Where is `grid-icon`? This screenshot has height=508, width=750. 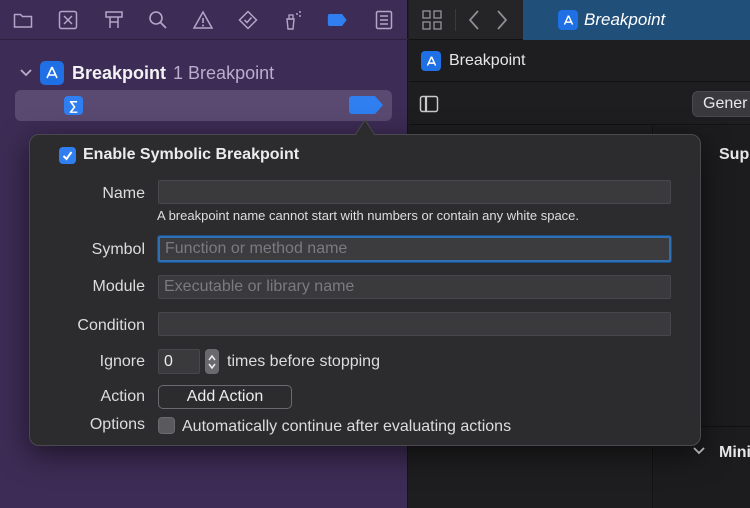
grid-icon is located at coordinates (432, 22).